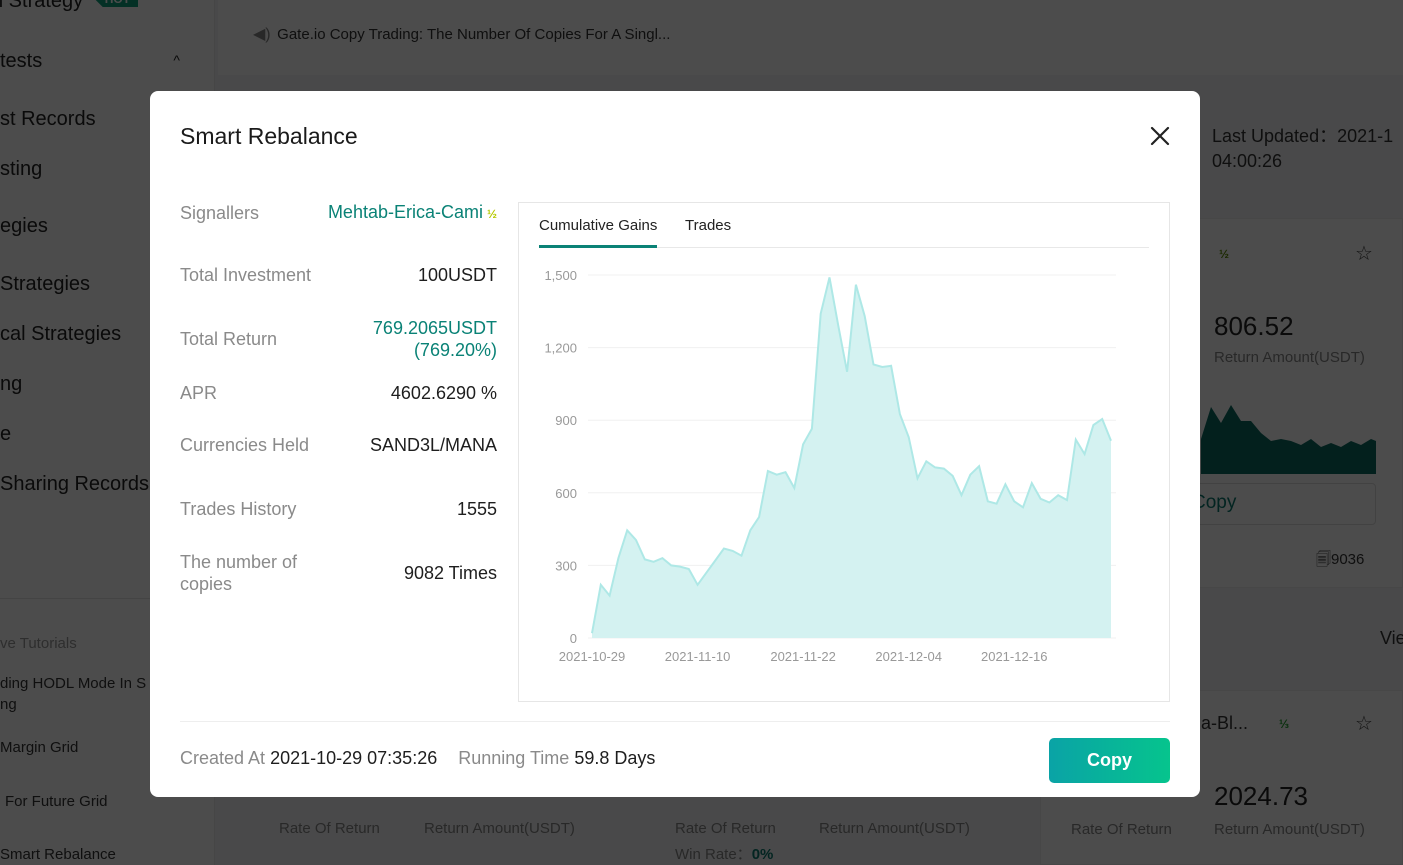  Describe the element at coordinates (239, 573) in the screenshot. I see `info-label: The number of copies` at that location.